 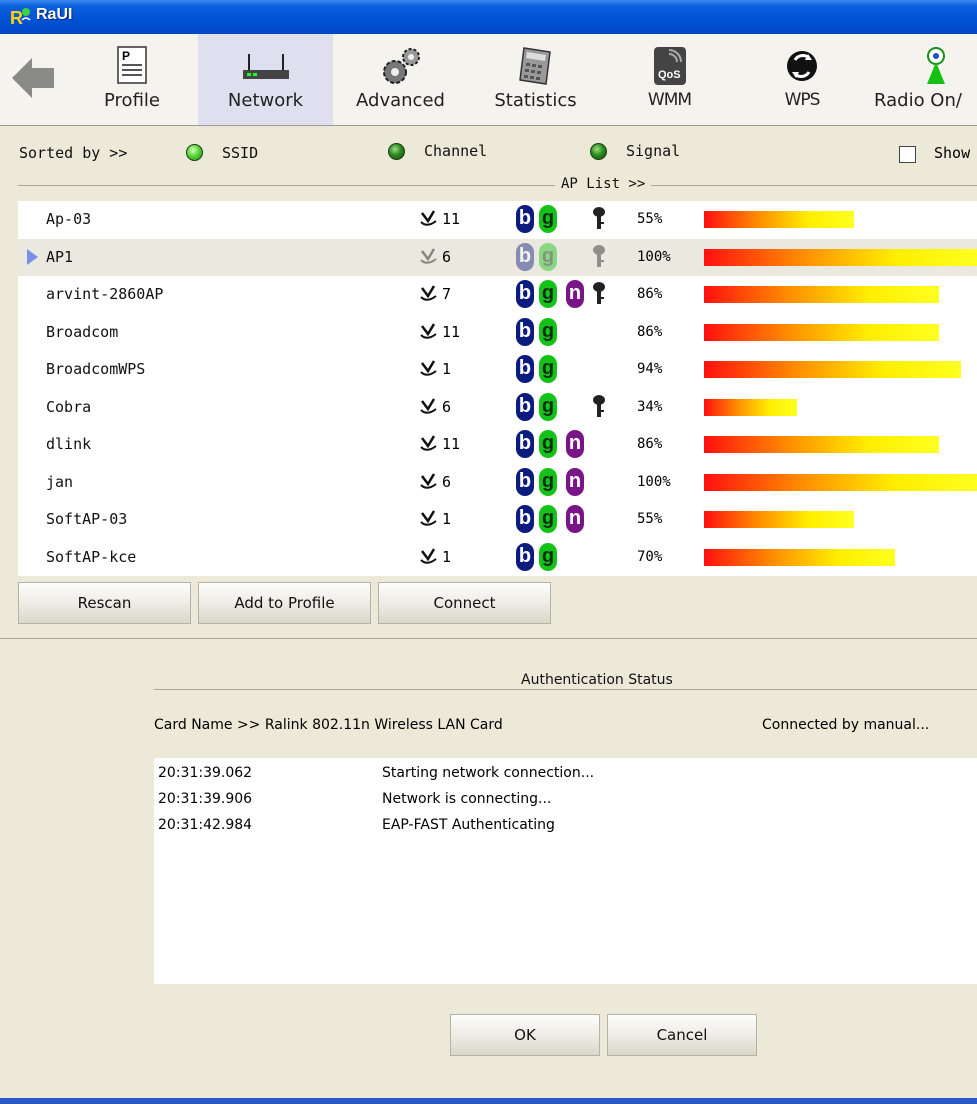 What do you see at coordinates (400, 100) in the screenshot?
I see `toolbar-advanced-label: Advanced` at bounding box center [400, 100].